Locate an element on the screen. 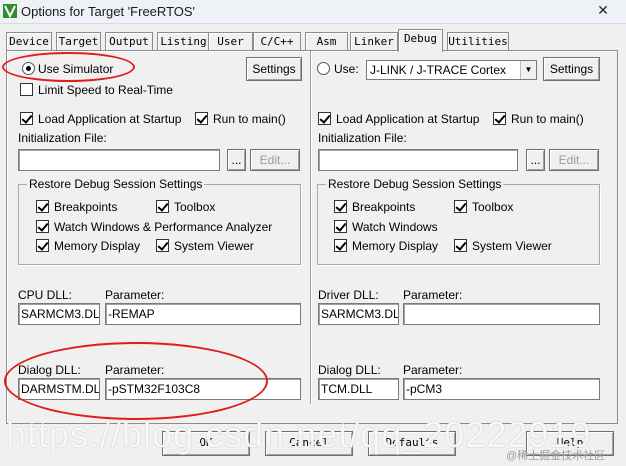 This screenshot has width=626, height=466. driver-param-label: Parameter: is located at coordinates (433, 295).